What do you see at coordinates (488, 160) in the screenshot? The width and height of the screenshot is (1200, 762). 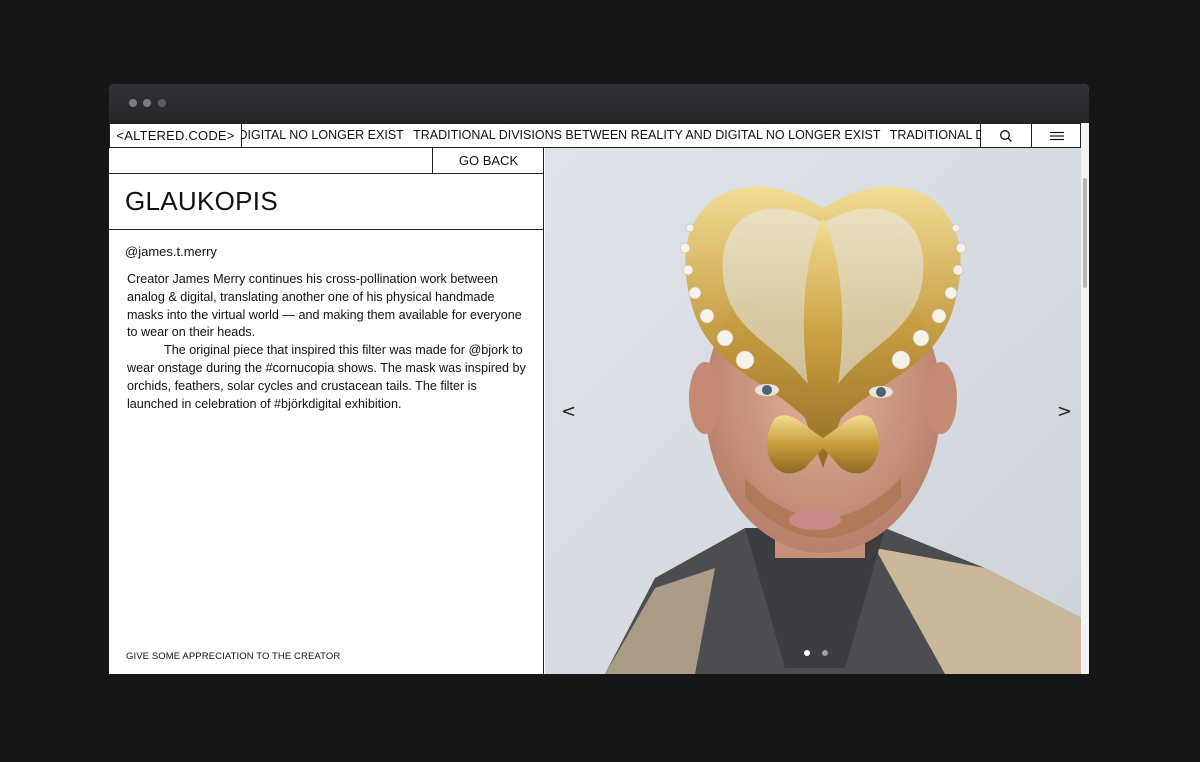 I see `go-back-button: GO BACK` at bounding box center [488, 160].